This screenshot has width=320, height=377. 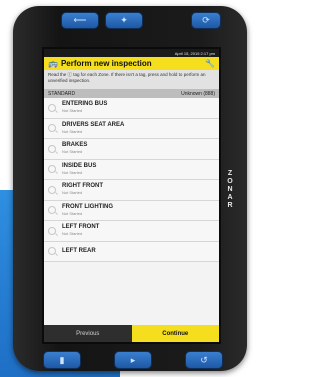 What do you see at coordinates (230, 197) in the screenshot?
I see `brand-letter: A` at bounding box center [230, 197].